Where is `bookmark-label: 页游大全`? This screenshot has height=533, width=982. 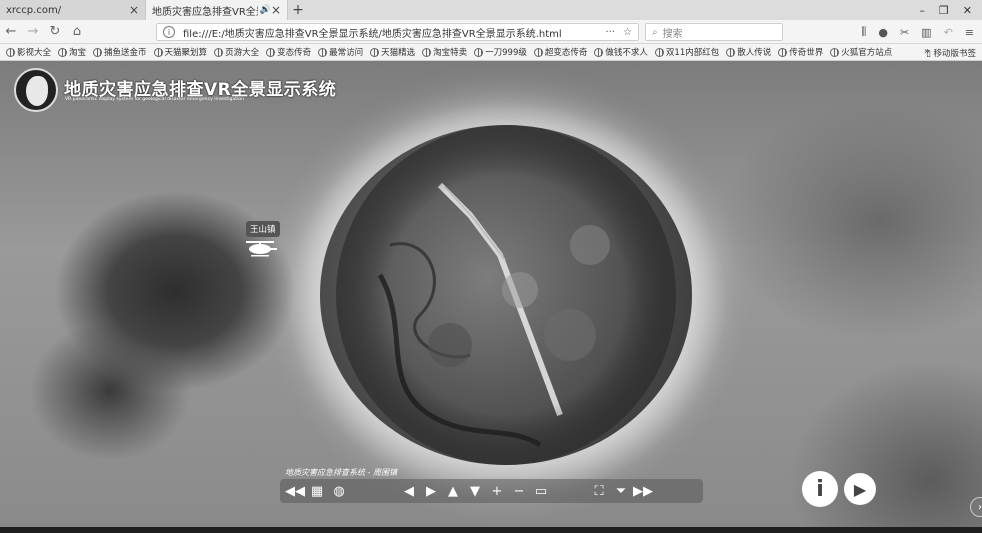 bookmark-label: 页游大全 is located at coordinates (242, 53).